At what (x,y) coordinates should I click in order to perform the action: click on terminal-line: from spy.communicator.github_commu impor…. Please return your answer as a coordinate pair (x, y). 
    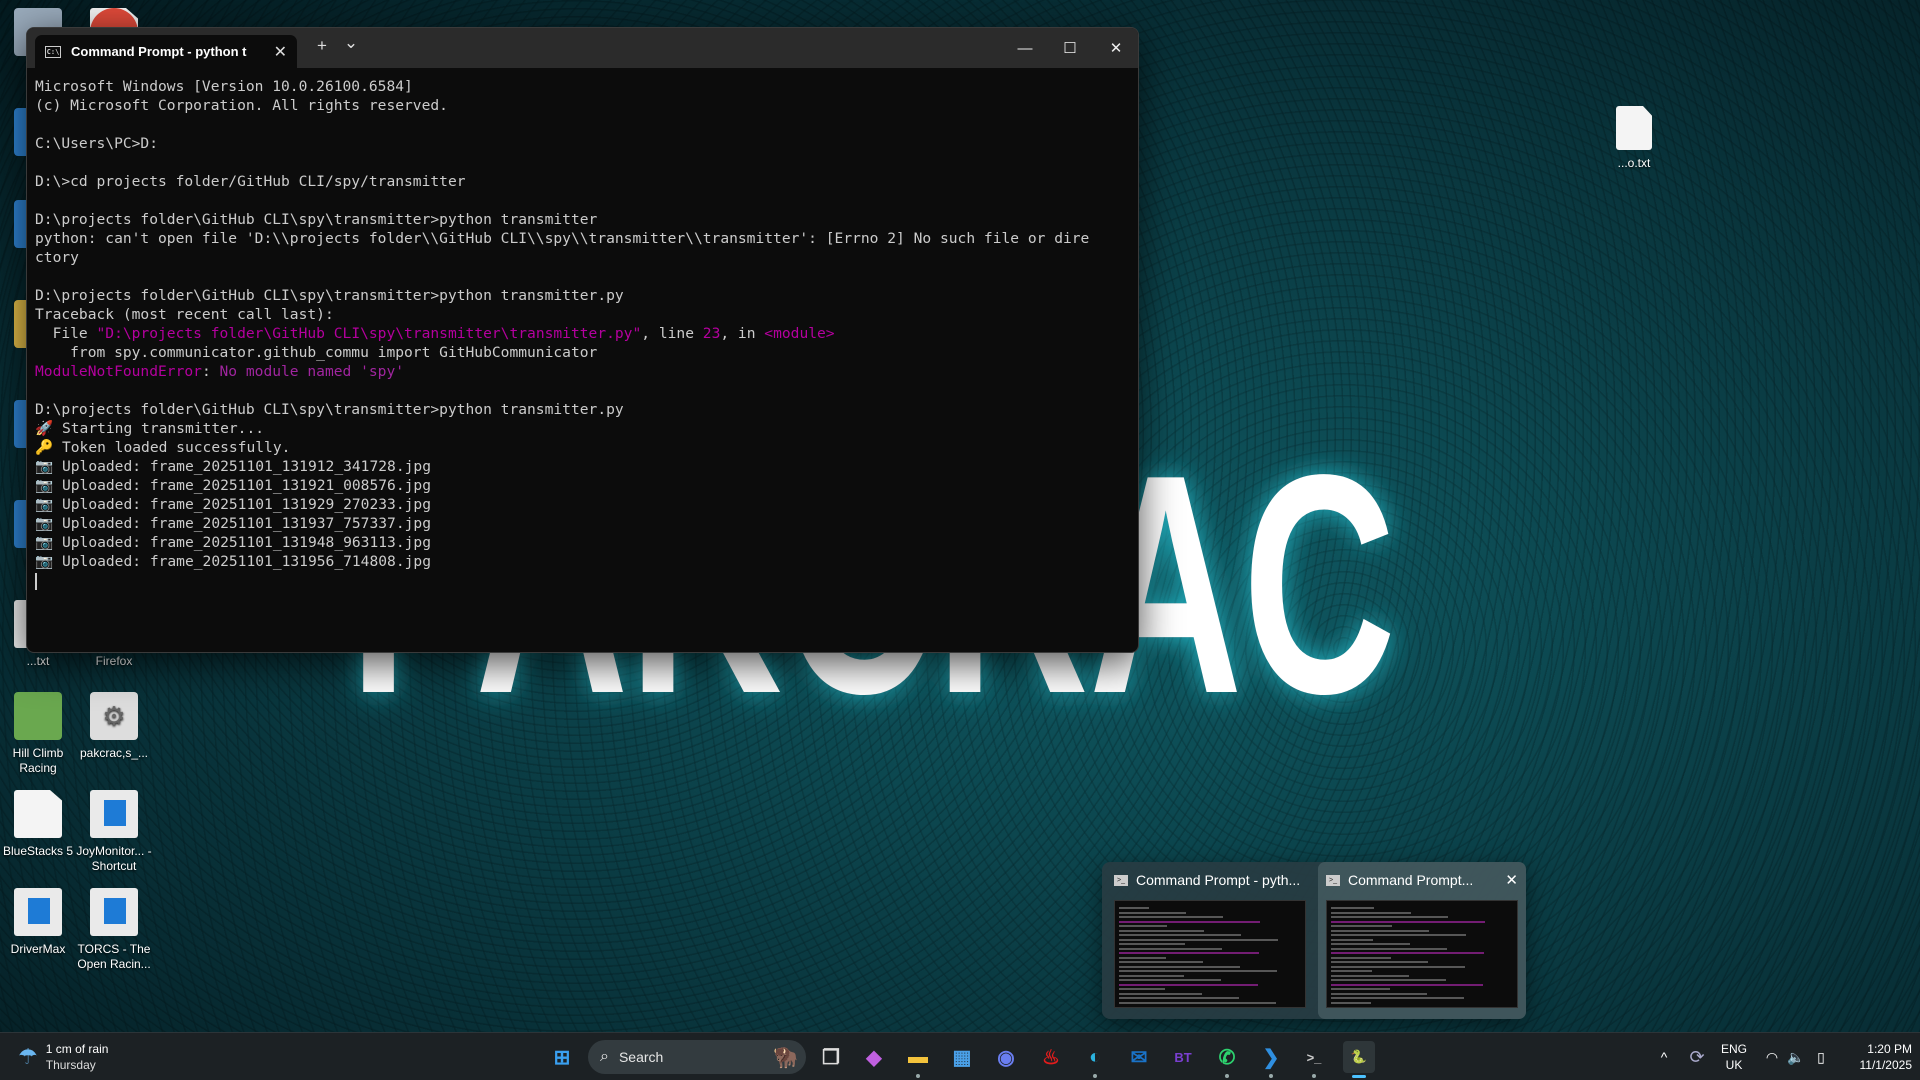
    Looking at the image, I should click on (586, 352).